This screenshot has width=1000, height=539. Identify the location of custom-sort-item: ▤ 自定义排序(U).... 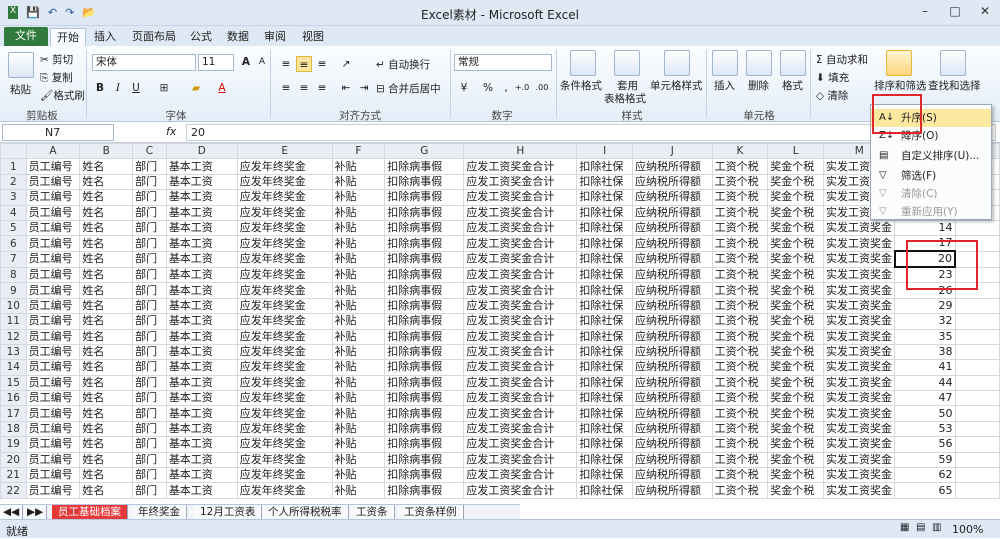
(931, 156).